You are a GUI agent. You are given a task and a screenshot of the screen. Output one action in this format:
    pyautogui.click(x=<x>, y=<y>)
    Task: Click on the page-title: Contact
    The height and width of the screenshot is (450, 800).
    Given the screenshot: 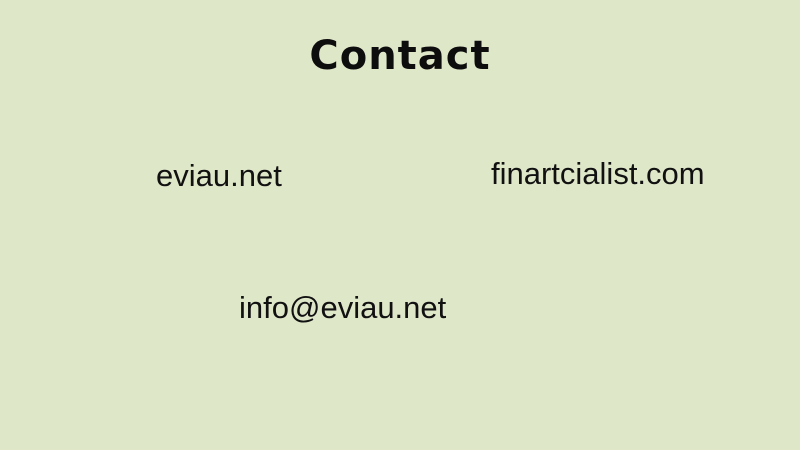 What is the action you would take?
    pyautogui.click(x=400, y=56)
    